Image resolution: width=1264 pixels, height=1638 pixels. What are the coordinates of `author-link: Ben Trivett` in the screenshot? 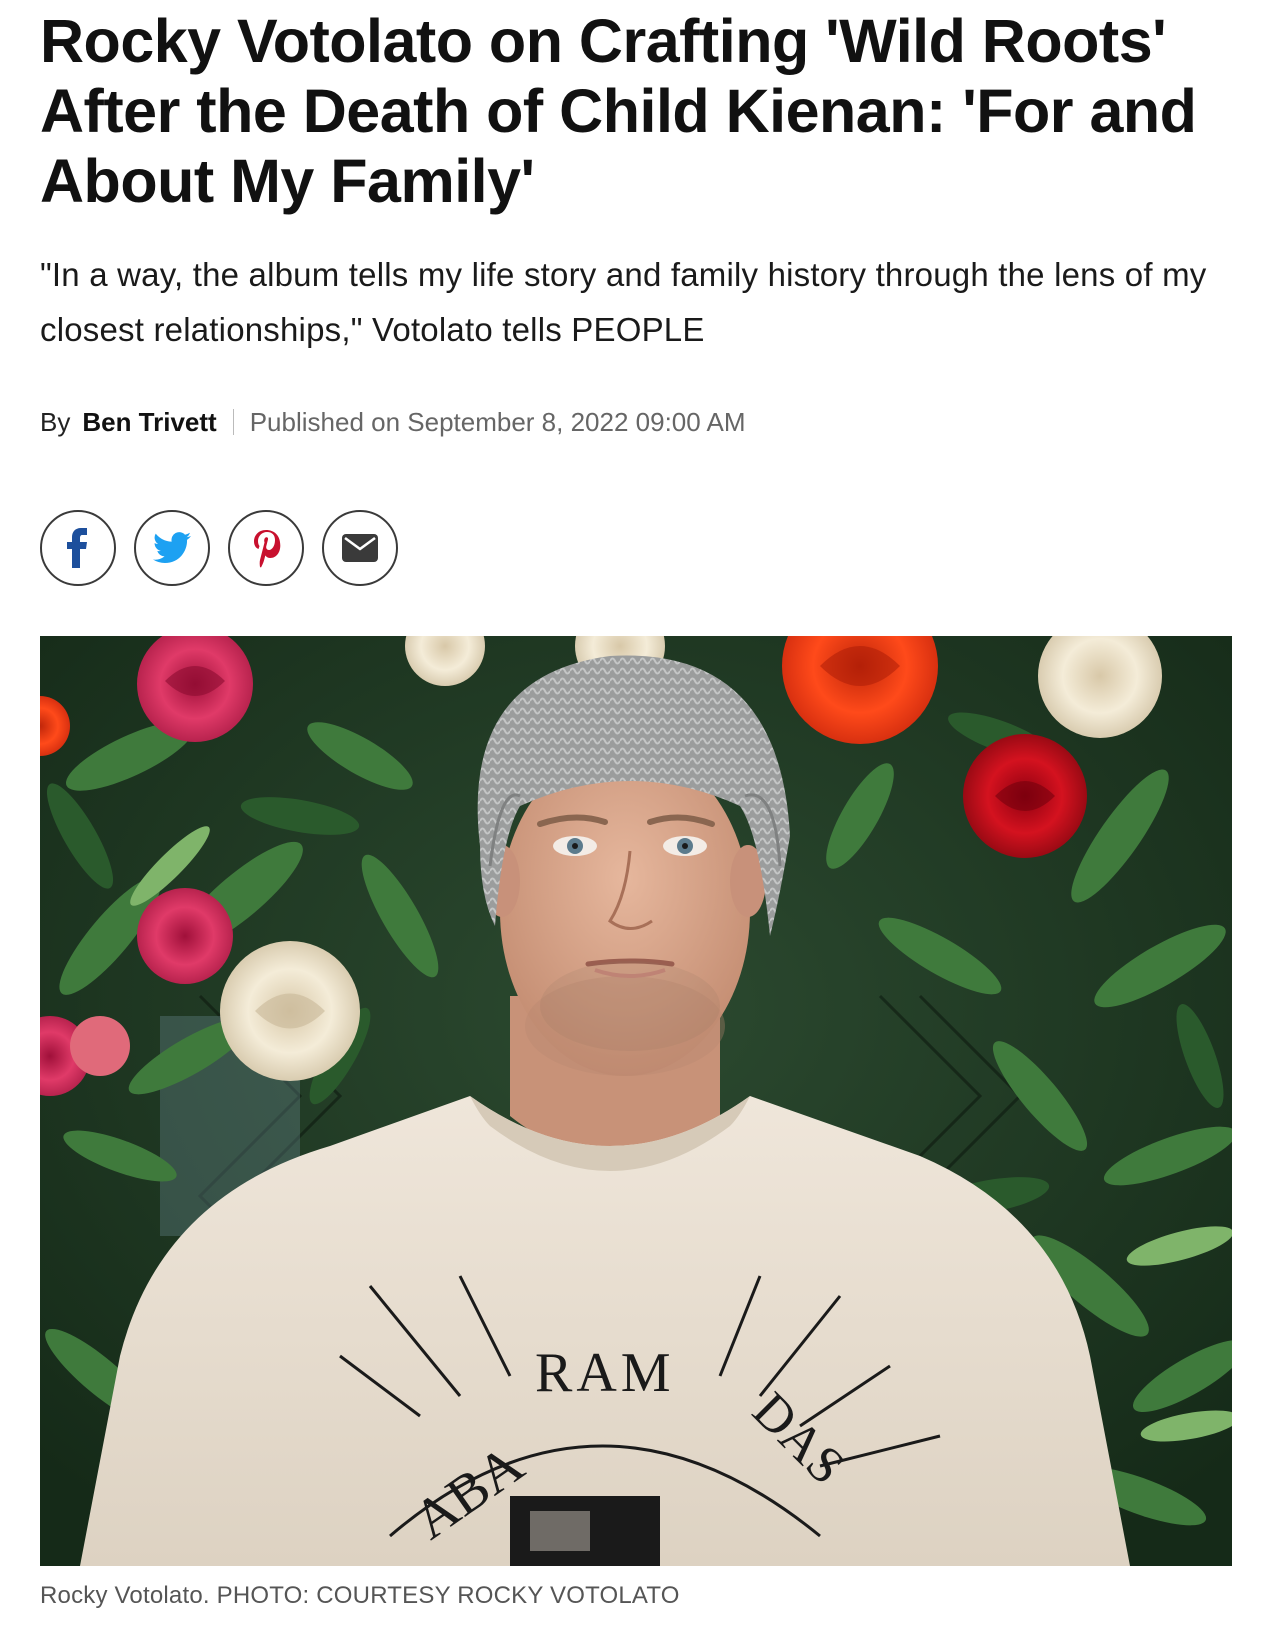 It's located at (149, 422).